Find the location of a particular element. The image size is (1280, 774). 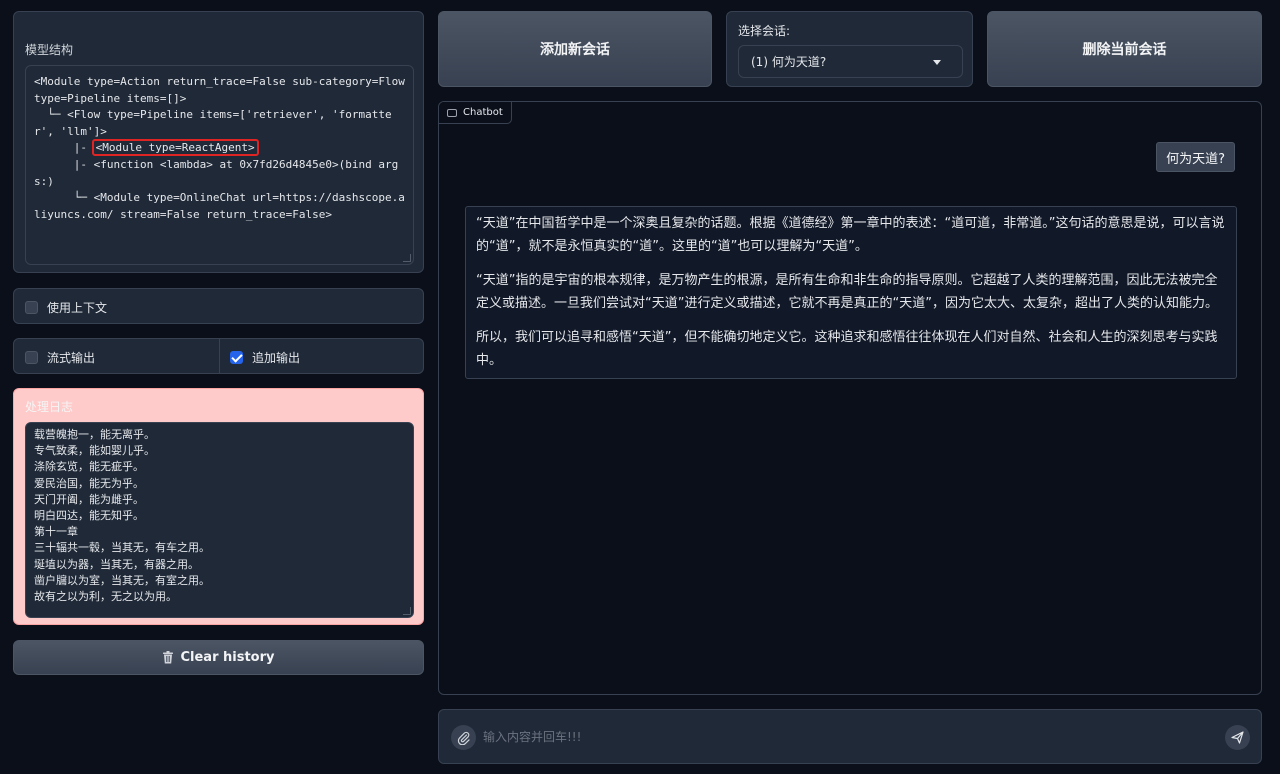

clear-history-button: Clear history is located at coordinates (218, 657).